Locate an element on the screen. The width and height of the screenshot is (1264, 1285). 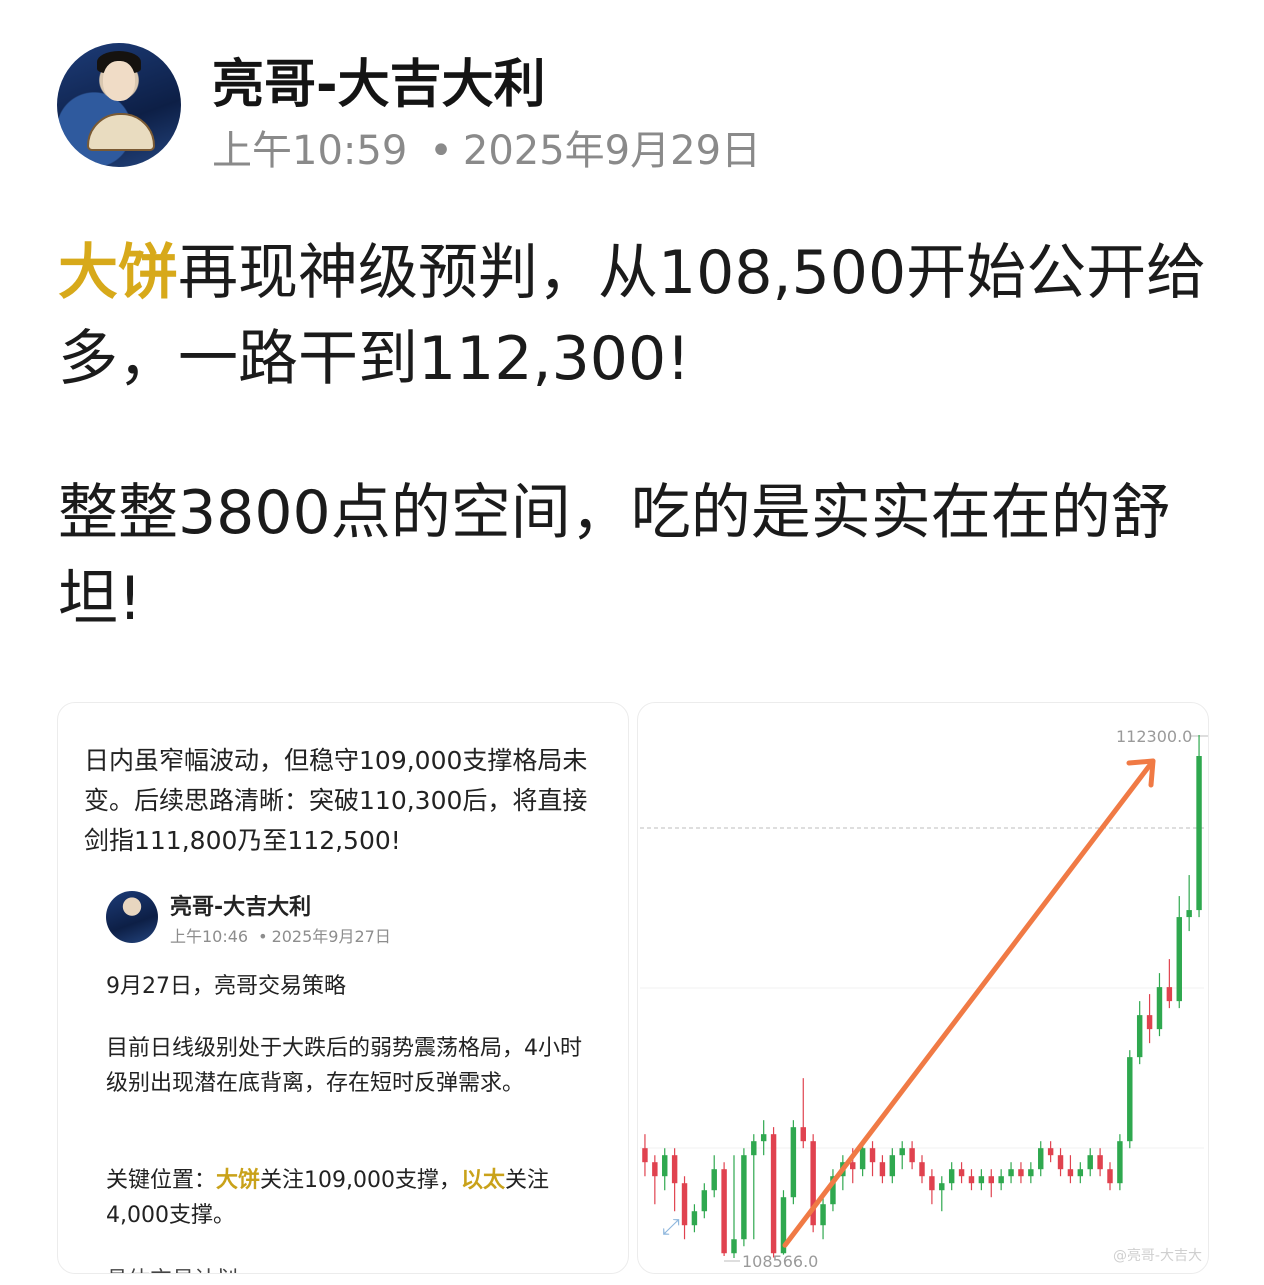
post-meta: 上午10:59 • 2025年9月29日 is located at coordinates (486, 147).